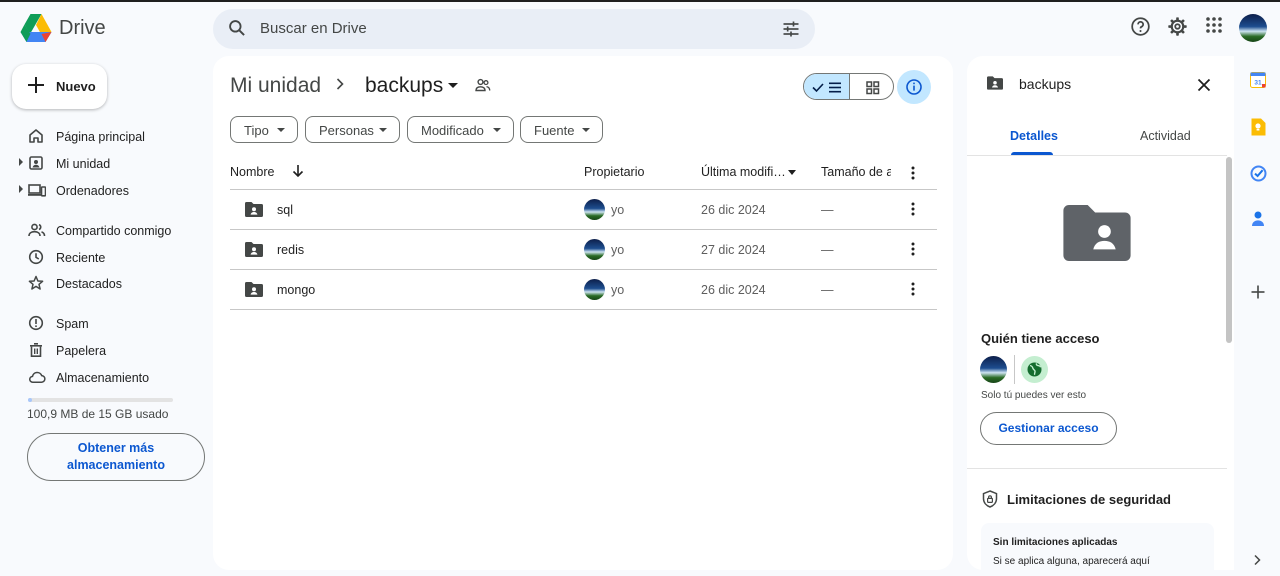  What do you see at coordinates (1097, 233) in the screenshot?
I see `shared-folder-preview-icon` at bounding box center [1097, 233].